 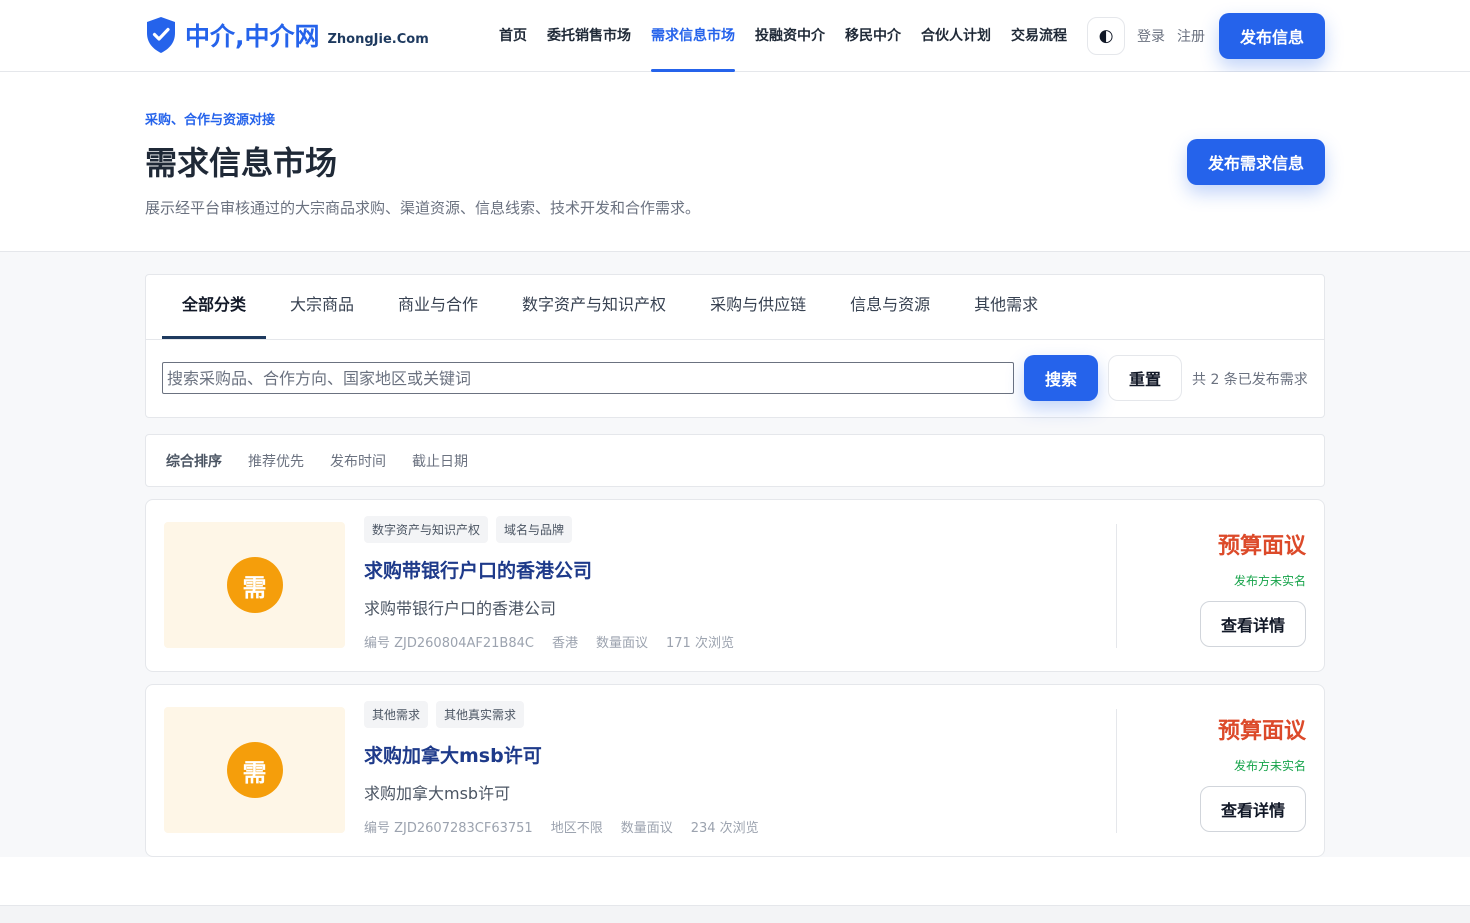 What do you see at coordinates (534, 529) in the screenshot?
I see `subcategory-tag: 域名与品牌` at bounding box center [534, 529].